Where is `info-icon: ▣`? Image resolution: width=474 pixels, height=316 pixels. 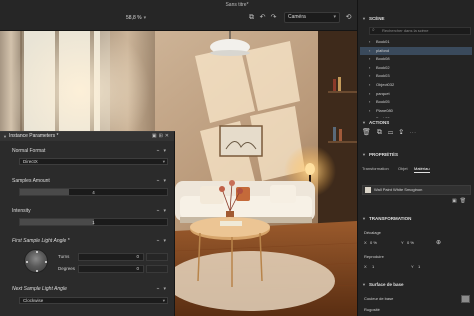
info-icon: ▣ is located at coordinates (155, 136).